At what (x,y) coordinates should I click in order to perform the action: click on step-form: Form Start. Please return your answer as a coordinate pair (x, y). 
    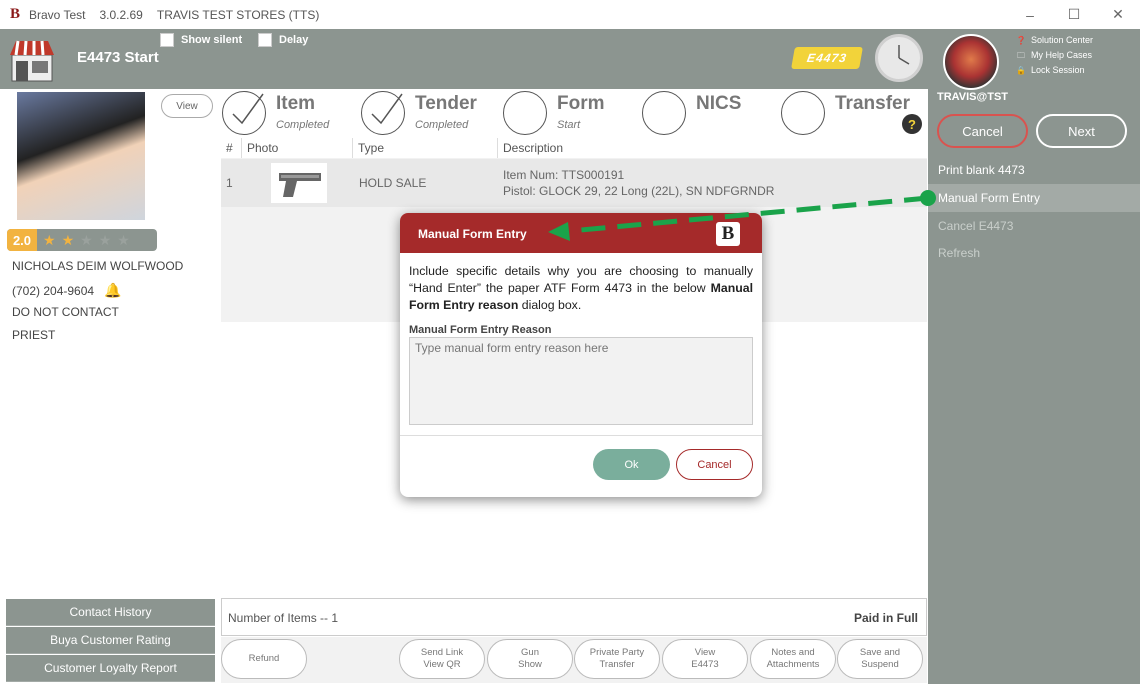
    Looking at the image, I should click on (568, 113).